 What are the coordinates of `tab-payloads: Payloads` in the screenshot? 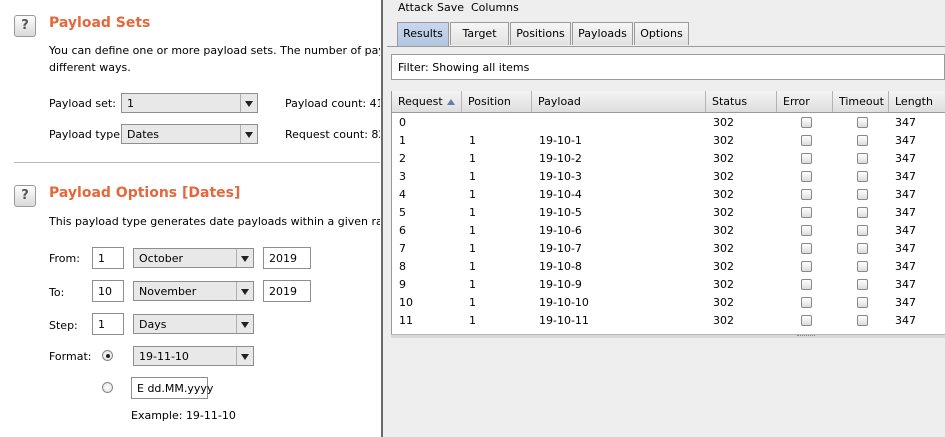 It's located at (602, 33).